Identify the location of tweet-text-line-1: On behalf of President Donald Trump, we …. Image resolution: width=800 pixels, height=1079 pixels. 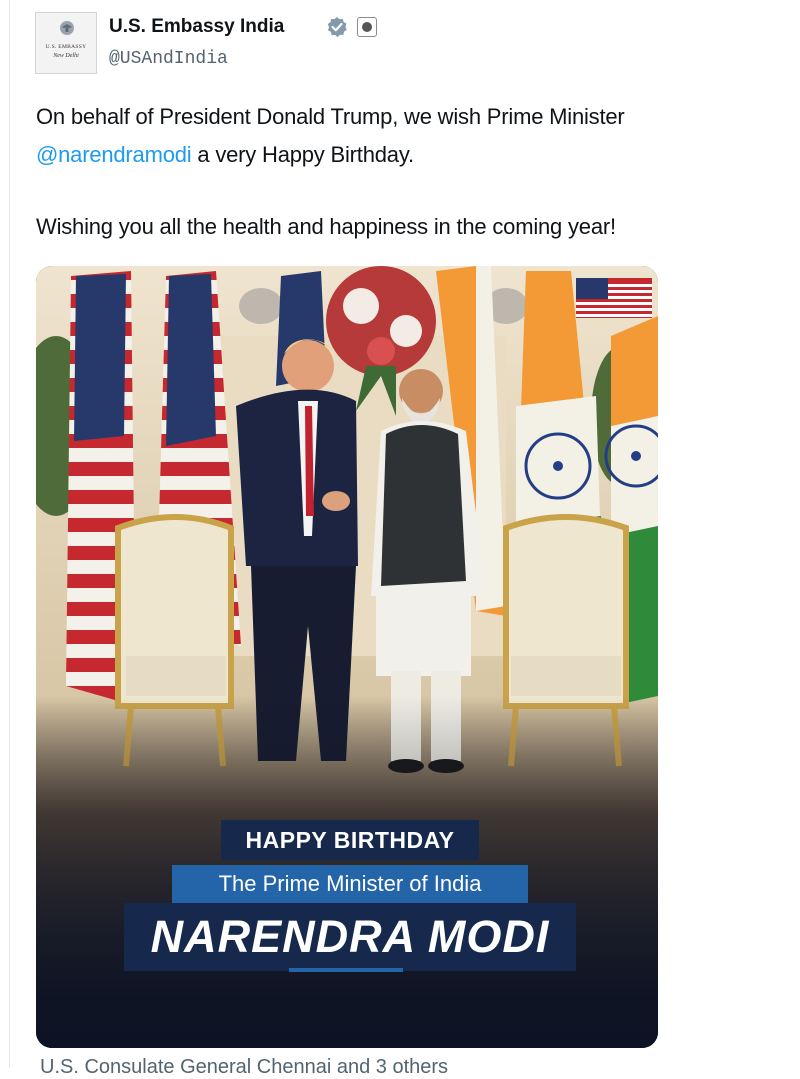
(330, 116).